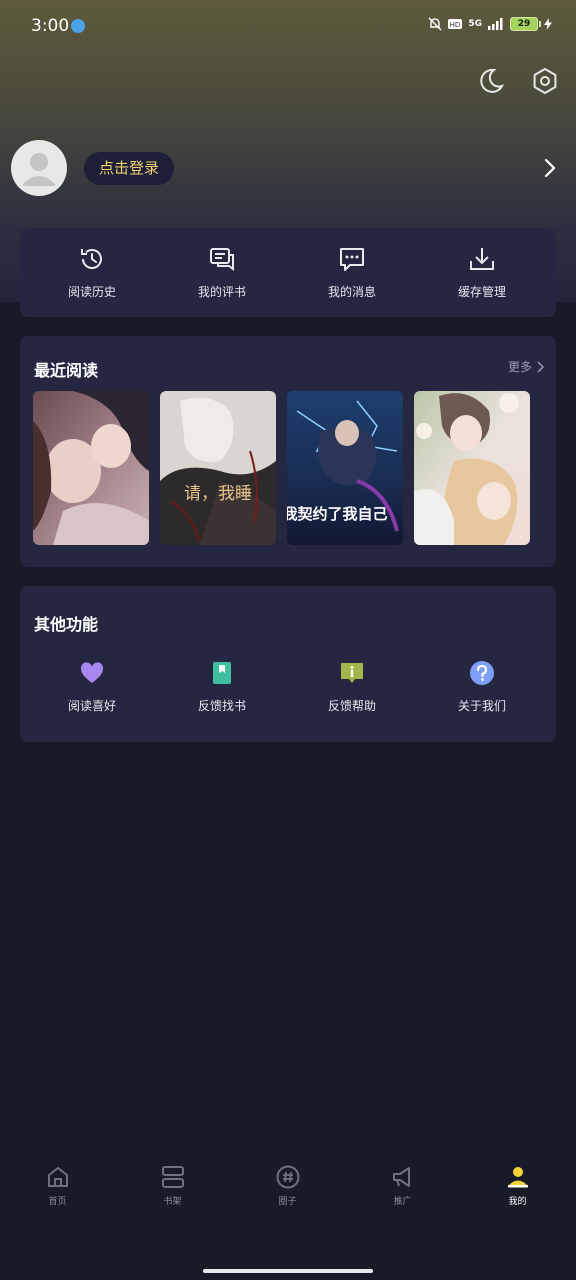 The width and height of the screenshot is (576, 1280). Describe the element at coordinates (221, 292) in the screenshot. I see `quick-action-label: 我的评书` at that location.